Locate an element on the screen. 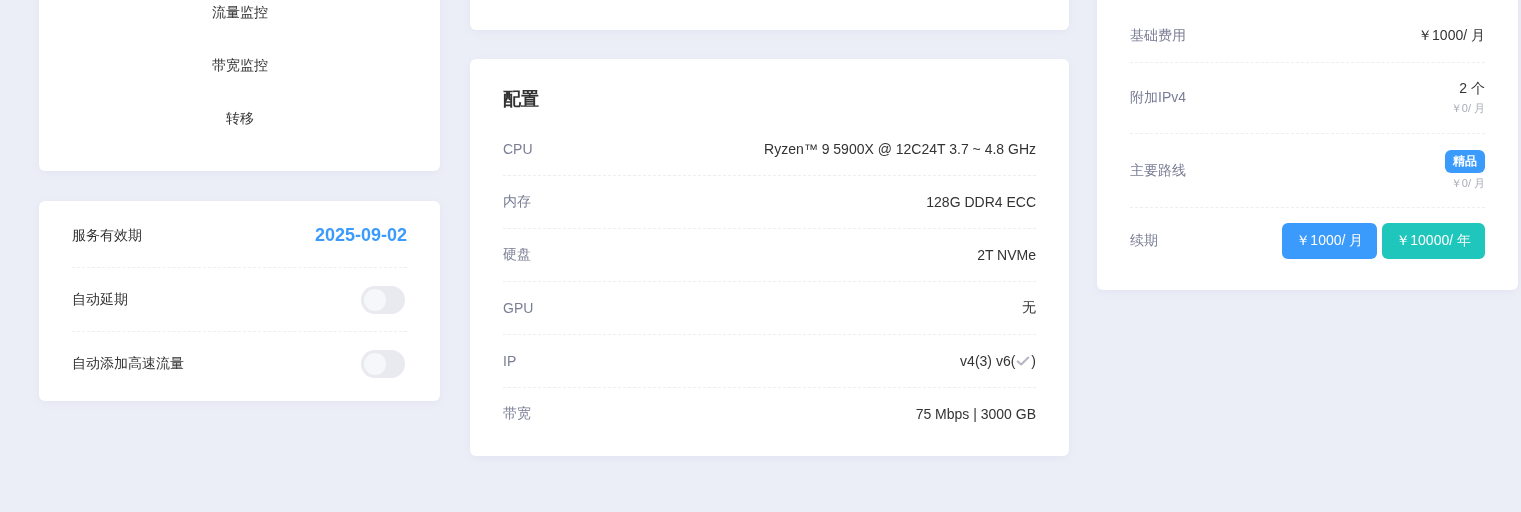  spec-label: IP is located at coordinates (510, 361).